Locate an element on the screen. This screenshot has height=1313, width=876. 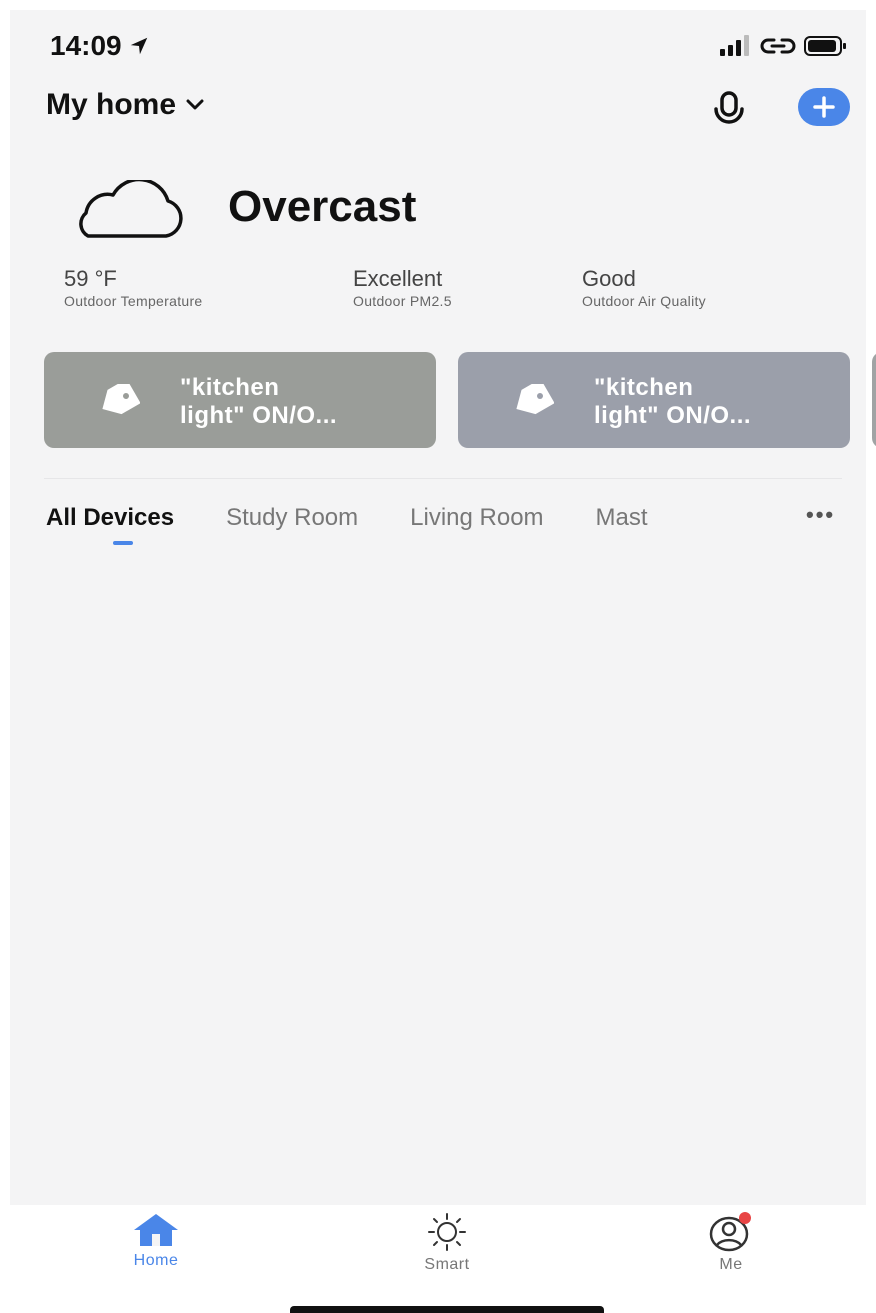
tab-indicator is located at coordinates (123, 543).